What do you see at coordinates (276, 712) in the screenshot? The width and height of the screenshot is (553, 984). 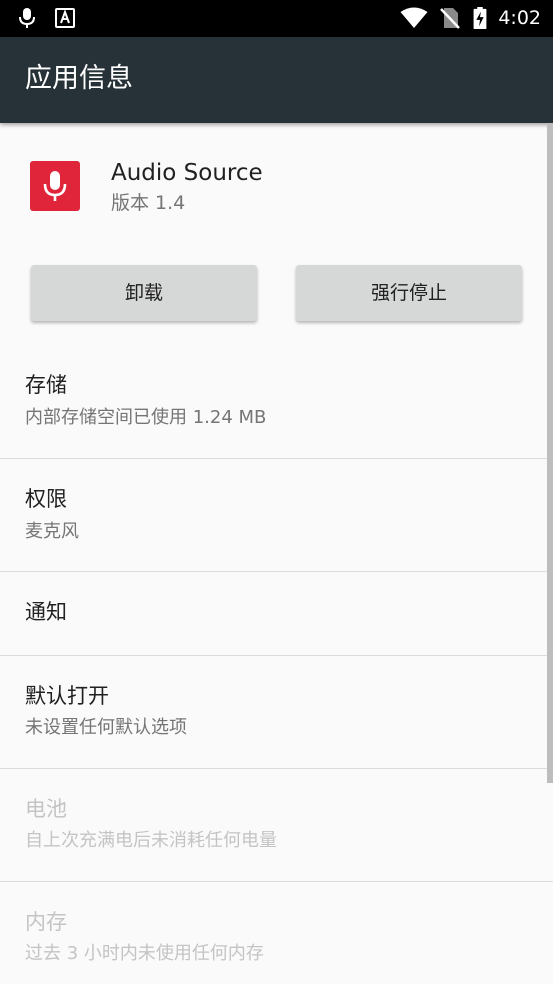 I see `list-item-open-by-default: 默认打开 未设置任何默认选项` at bounding box center [276, 712].